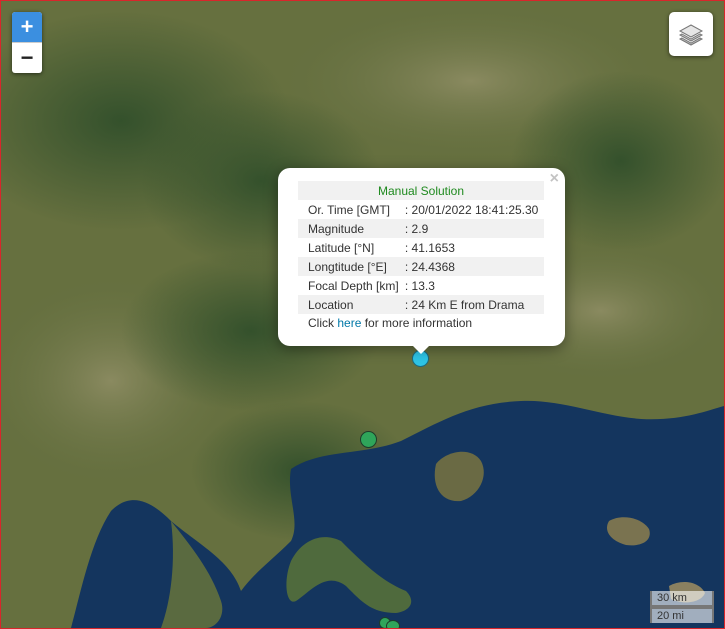  Describe the element at coordinates (554, 179) in the screenshot. I see `popup-close-button: ×` at that location.